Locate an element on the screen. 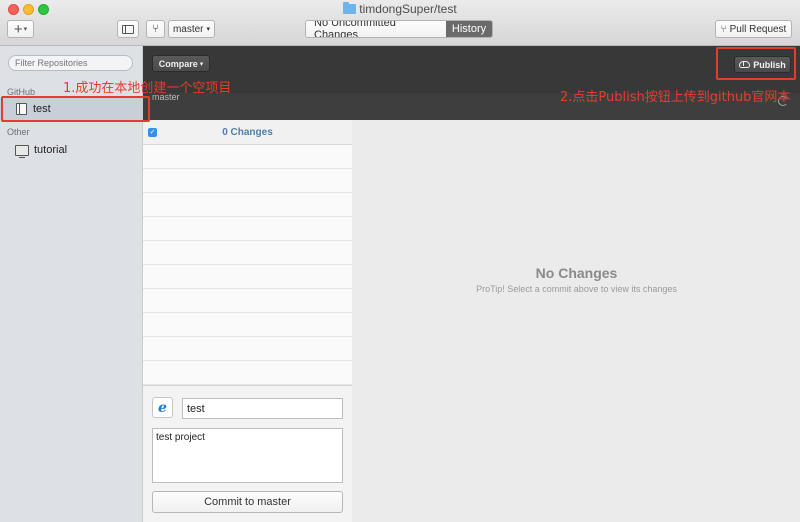  sidebar-item-tutorial: tutorial is located at coordinates (71, 150).